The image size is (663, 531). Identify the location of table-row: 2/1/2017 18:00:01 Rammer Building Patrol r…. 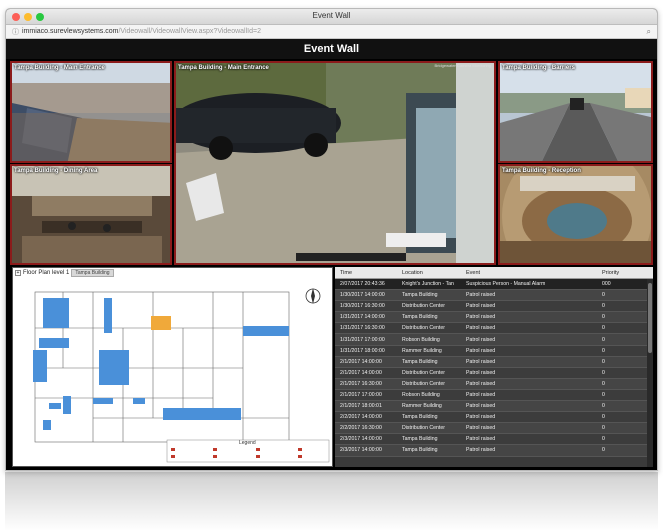
(494, 407).